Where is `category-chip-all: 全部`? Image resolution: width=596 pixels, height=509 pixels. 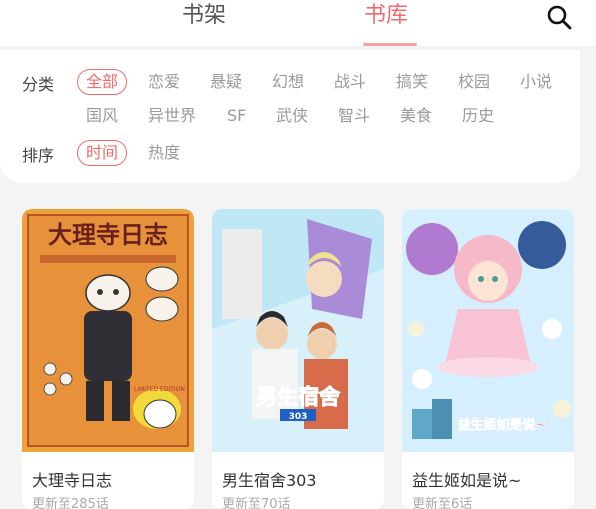 category-chip-all: 全部 is located at coordinates (102, 82).